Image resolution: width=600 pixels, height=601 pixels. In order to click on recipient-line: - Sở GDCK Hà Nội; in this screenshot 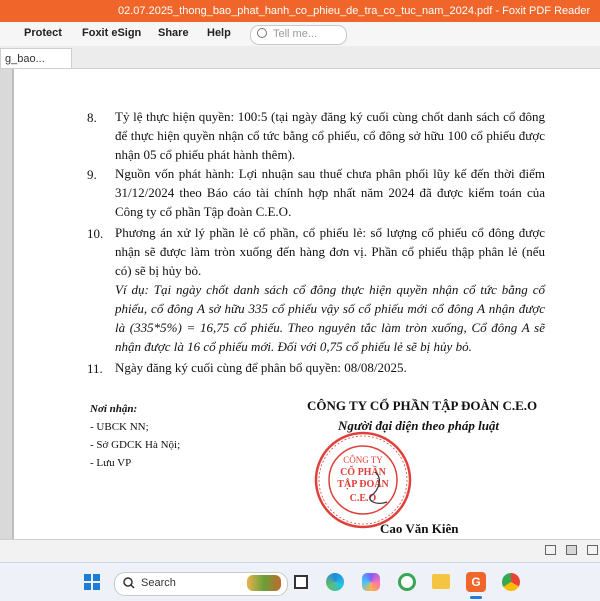, I will do `click(135, 445)`.